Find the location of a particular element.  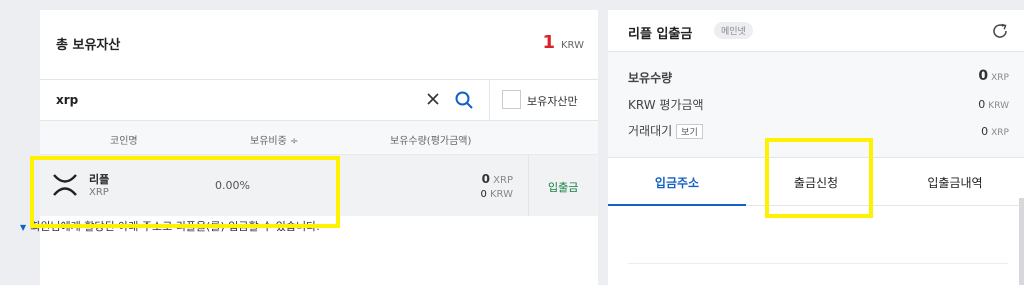

column-holding-ratio: 보유비중 ÷ is located at coordinates (274, 139).